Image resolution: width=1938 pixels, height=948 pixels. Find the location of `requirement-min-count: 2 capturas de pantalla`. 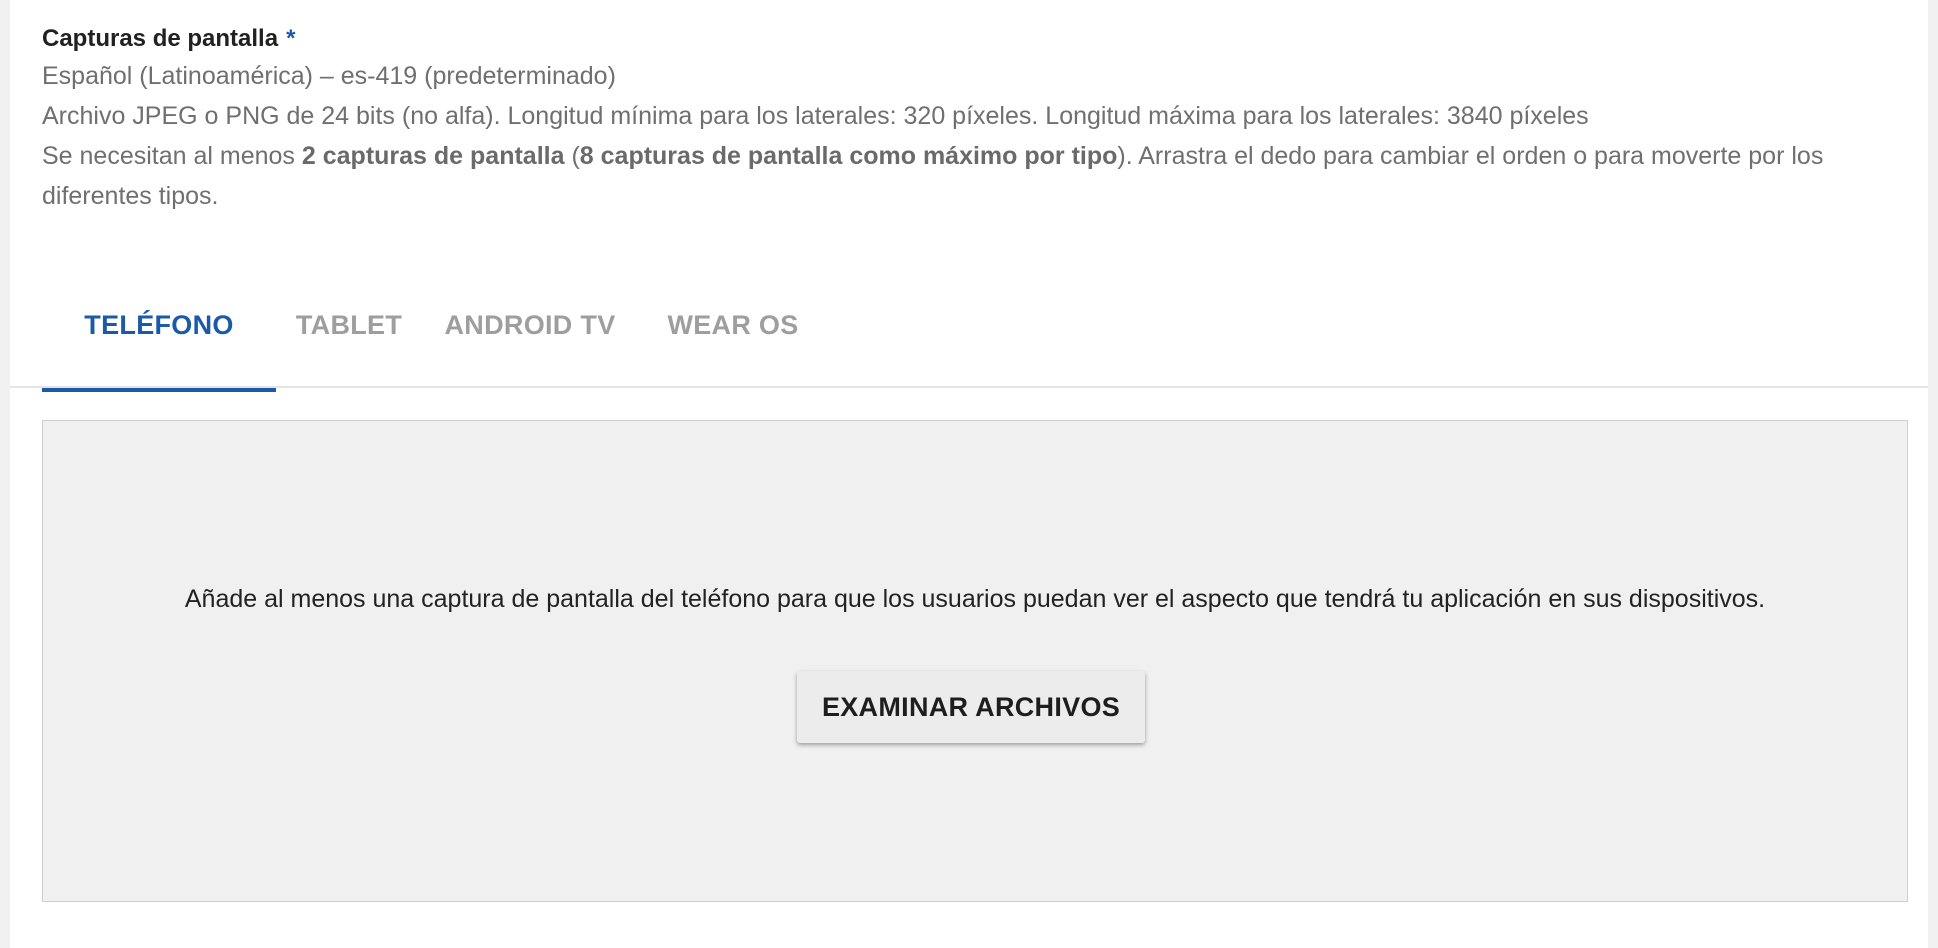

requirement-min-count: 2 capturas de pantalla is located at coordinates (433, 156).